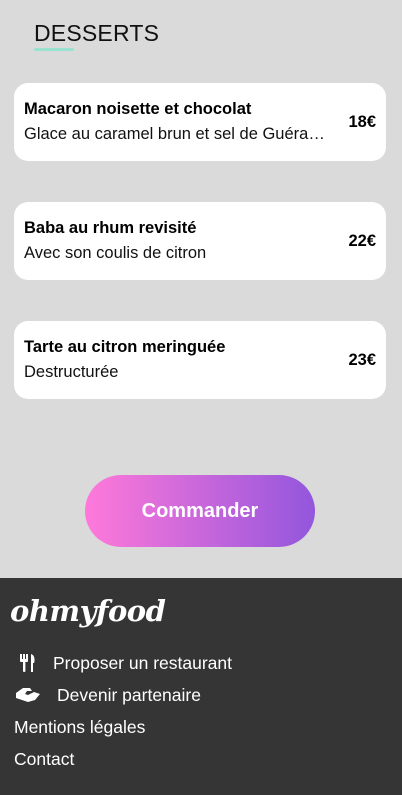 The height and width of the screenshot is (795, 402). I want to click on footer-link-label: Devenir partenaire, so click(129, 694).